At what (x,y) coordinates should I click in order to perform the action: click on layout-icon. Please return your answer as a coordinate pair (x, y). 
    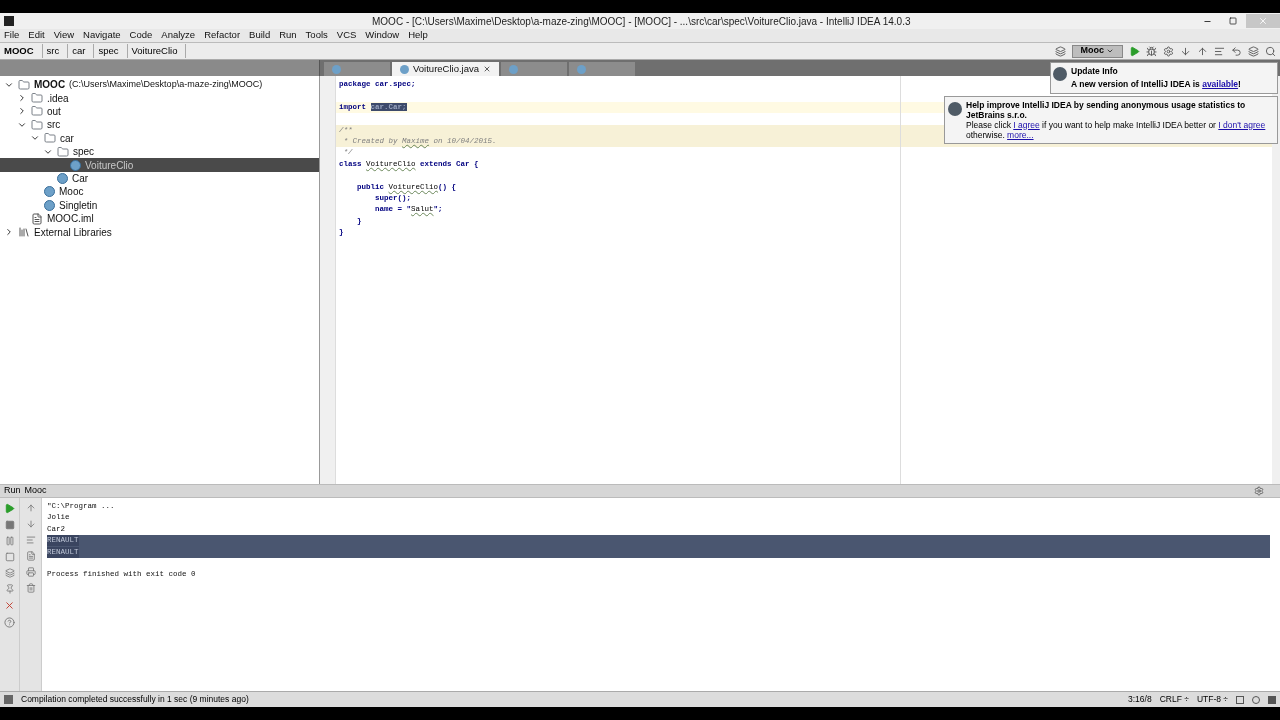
    Looking at the image, I should click on (9, 573).